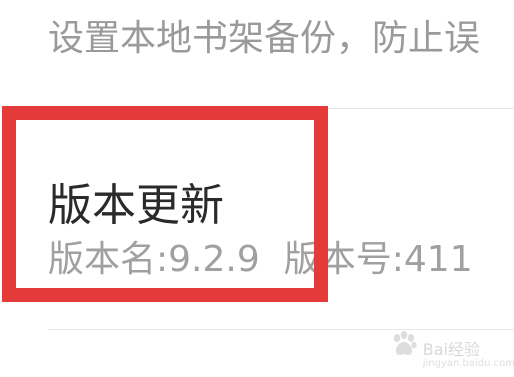 The height and width of the screenshot is (377, 514). I want to click on paw-icon, so click(405, 343).